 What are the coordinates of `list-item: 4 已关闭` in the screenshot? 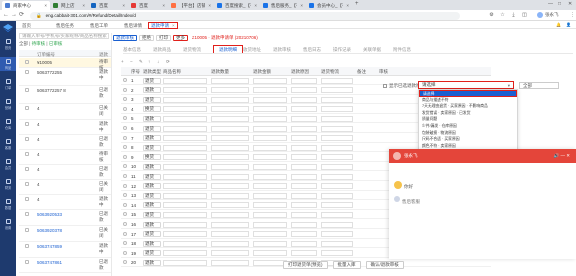 It's located at (65, 112).